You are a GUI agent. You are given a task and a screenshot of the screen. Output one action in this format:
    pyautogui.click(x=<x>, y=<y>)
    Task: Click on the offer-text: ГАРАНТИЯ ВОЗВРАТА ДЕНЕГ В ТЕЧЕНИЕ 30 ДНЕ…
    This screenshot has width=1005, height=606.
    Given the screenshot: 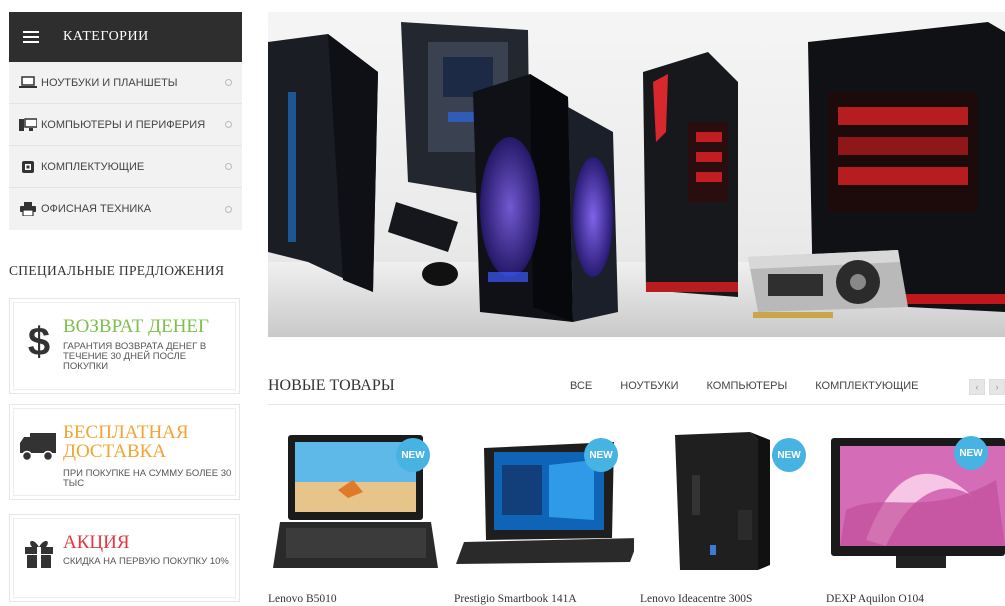 What is the action you would take?
    pyautogui.click(x=135, y=356)
    